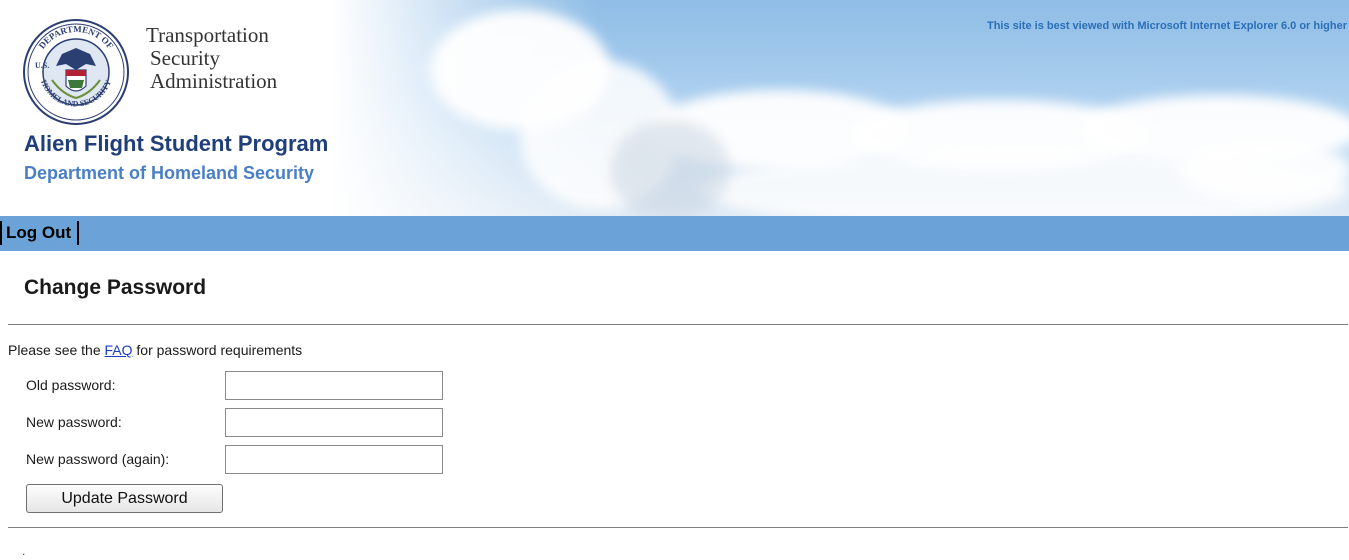  What do you see at coordinates (334, 459) in the screenshot?
I see `confirm-password-input` at bounding box center [334, 459].